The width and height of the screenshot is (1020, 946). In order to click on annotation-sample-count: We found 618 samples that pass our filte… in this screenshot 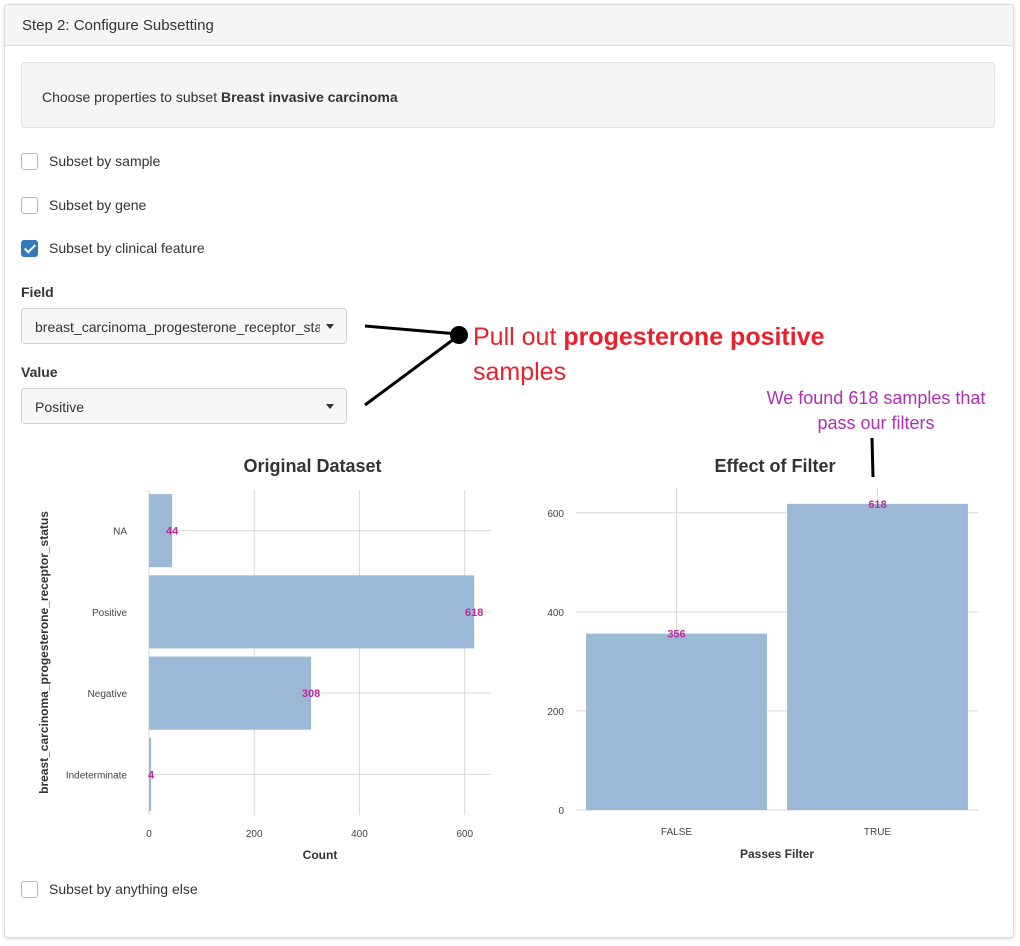, I will do `click(876, 411)`.